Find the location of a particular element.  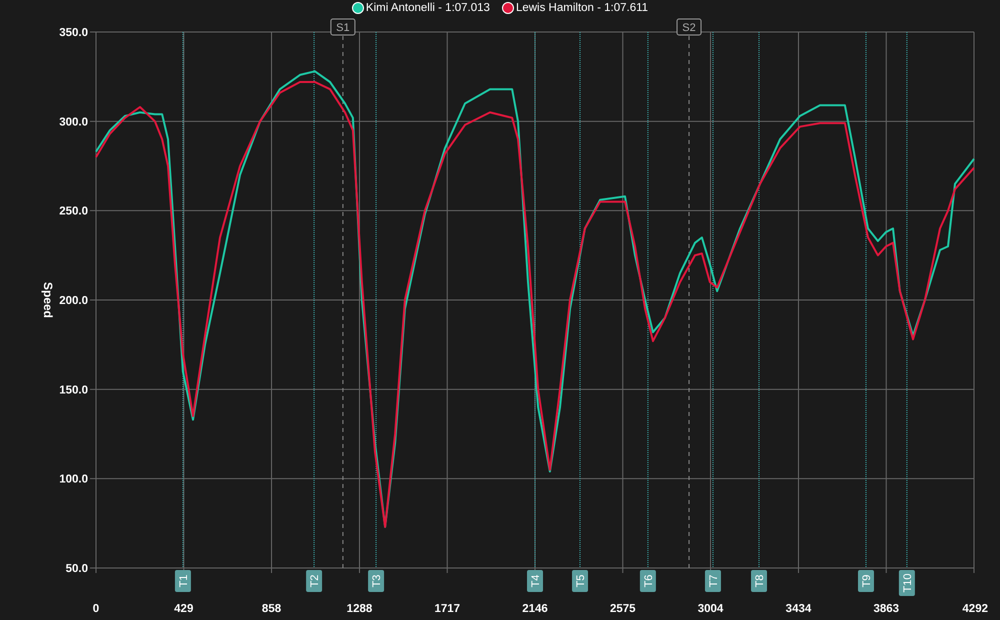

annotation: T3 is located at coordinates (377, 581).